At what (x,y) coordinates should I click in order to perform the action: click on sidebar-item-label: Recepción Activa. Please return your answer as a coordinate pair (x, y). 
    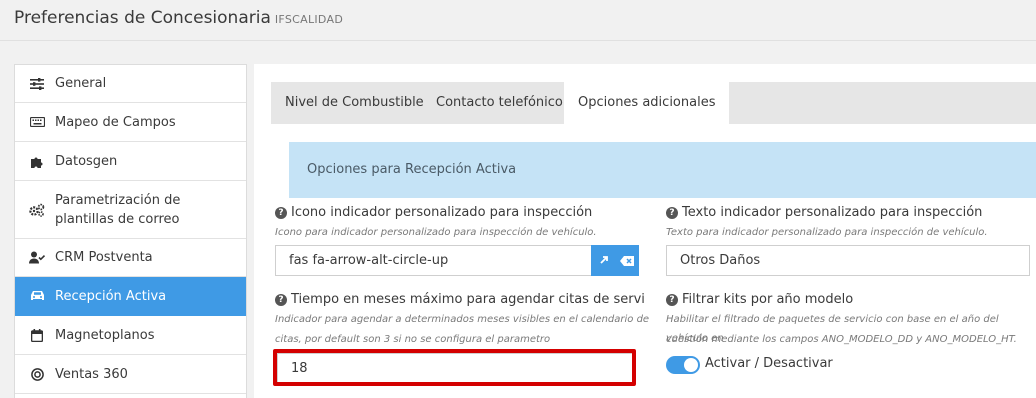
    Looking at the image, I should click on (111, 296).